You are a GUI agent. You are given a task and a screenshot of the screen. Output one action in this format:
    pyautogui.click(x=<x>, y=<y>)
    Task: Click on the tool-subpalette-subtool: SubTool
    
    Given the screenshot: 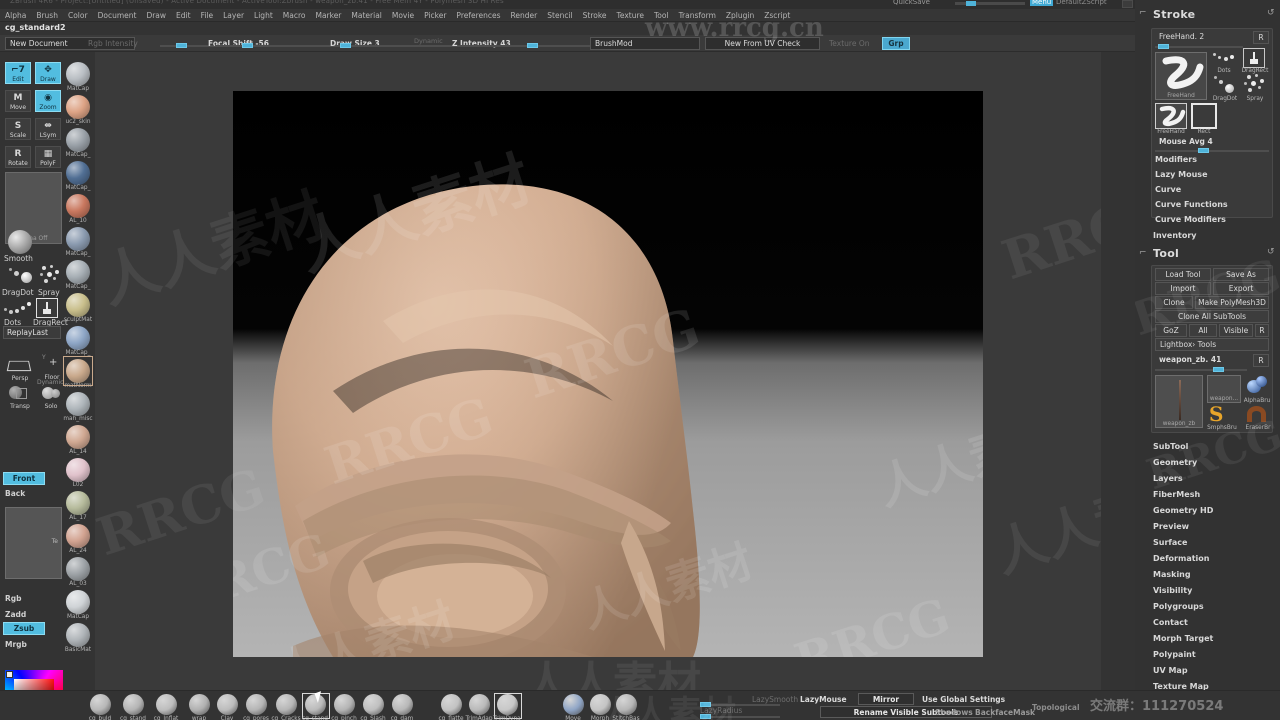 What is the action you would take?
    pyautogui.click(x=1170, y=446)
    